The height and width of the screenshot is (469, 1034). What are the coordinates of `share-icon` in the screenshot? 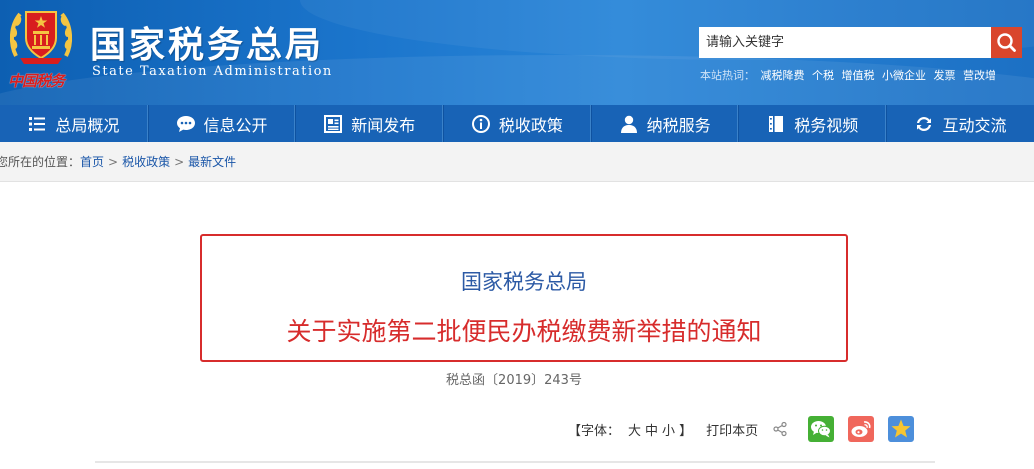 It's located at (780, 429).